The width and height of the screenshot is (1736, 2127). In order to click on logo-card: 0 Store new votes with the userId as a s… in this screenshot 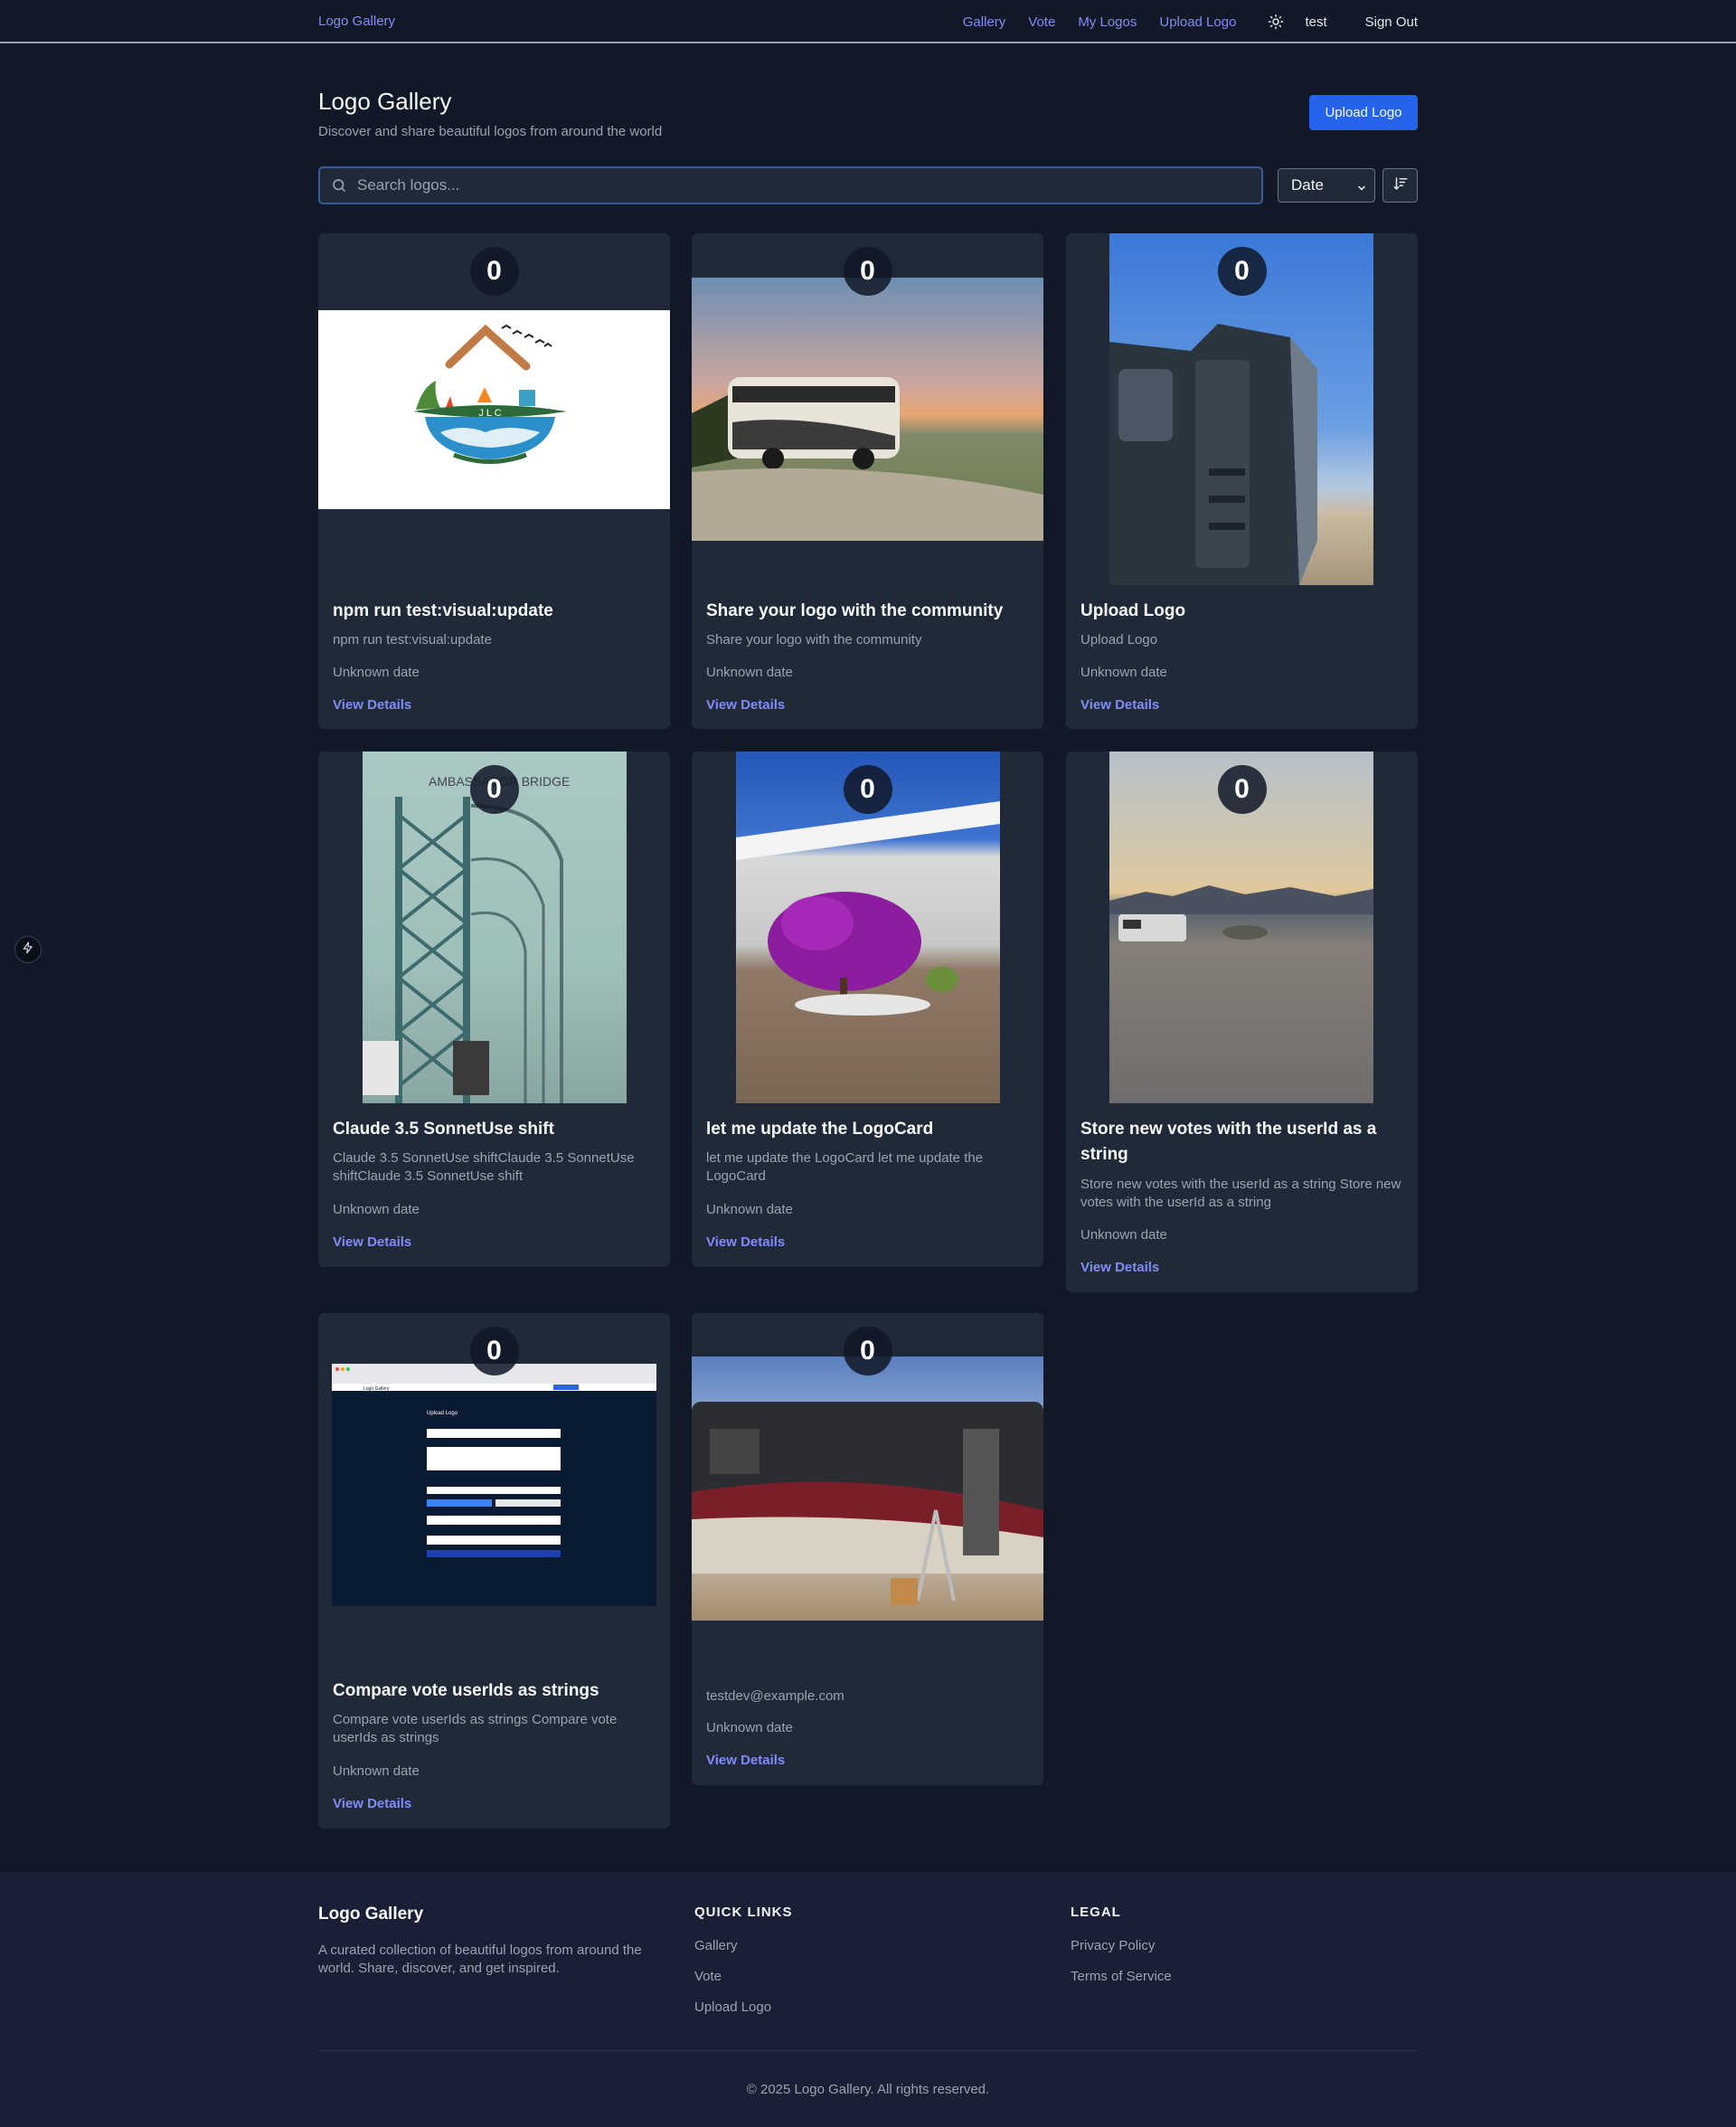, I will do `click(1242, 1022)`.